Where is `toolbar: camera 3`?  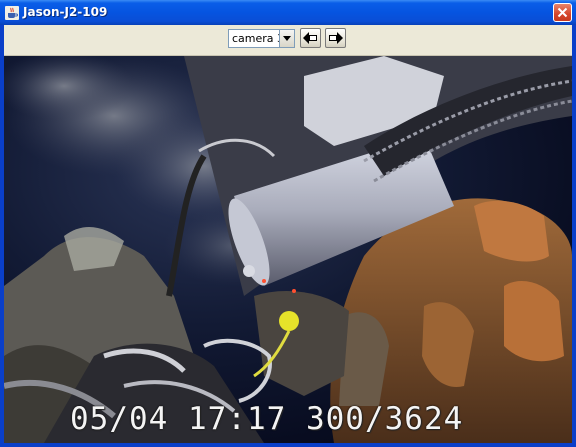
toolbar: camera 3 is located at coordinates (288, 40).